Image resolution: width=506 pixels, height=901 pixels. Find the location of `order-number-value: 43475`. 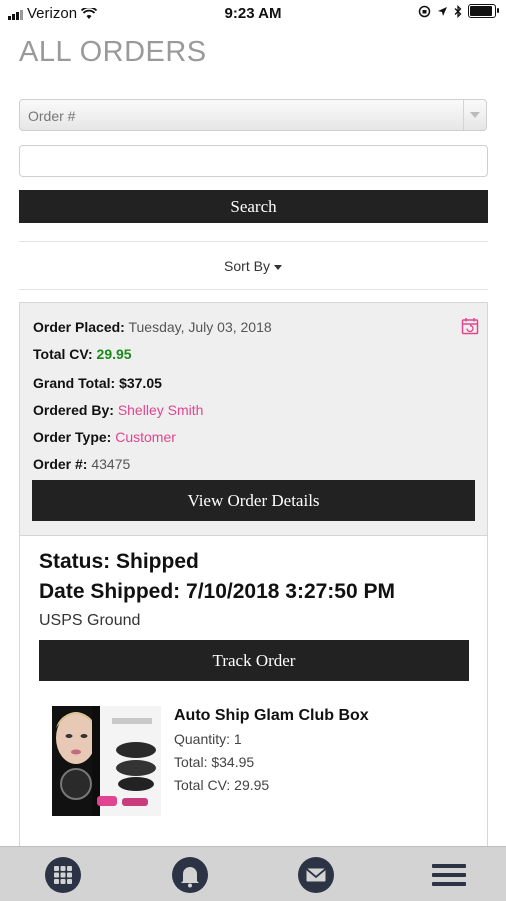

order-number-value: 43475 is located at coordinates (111, 464).